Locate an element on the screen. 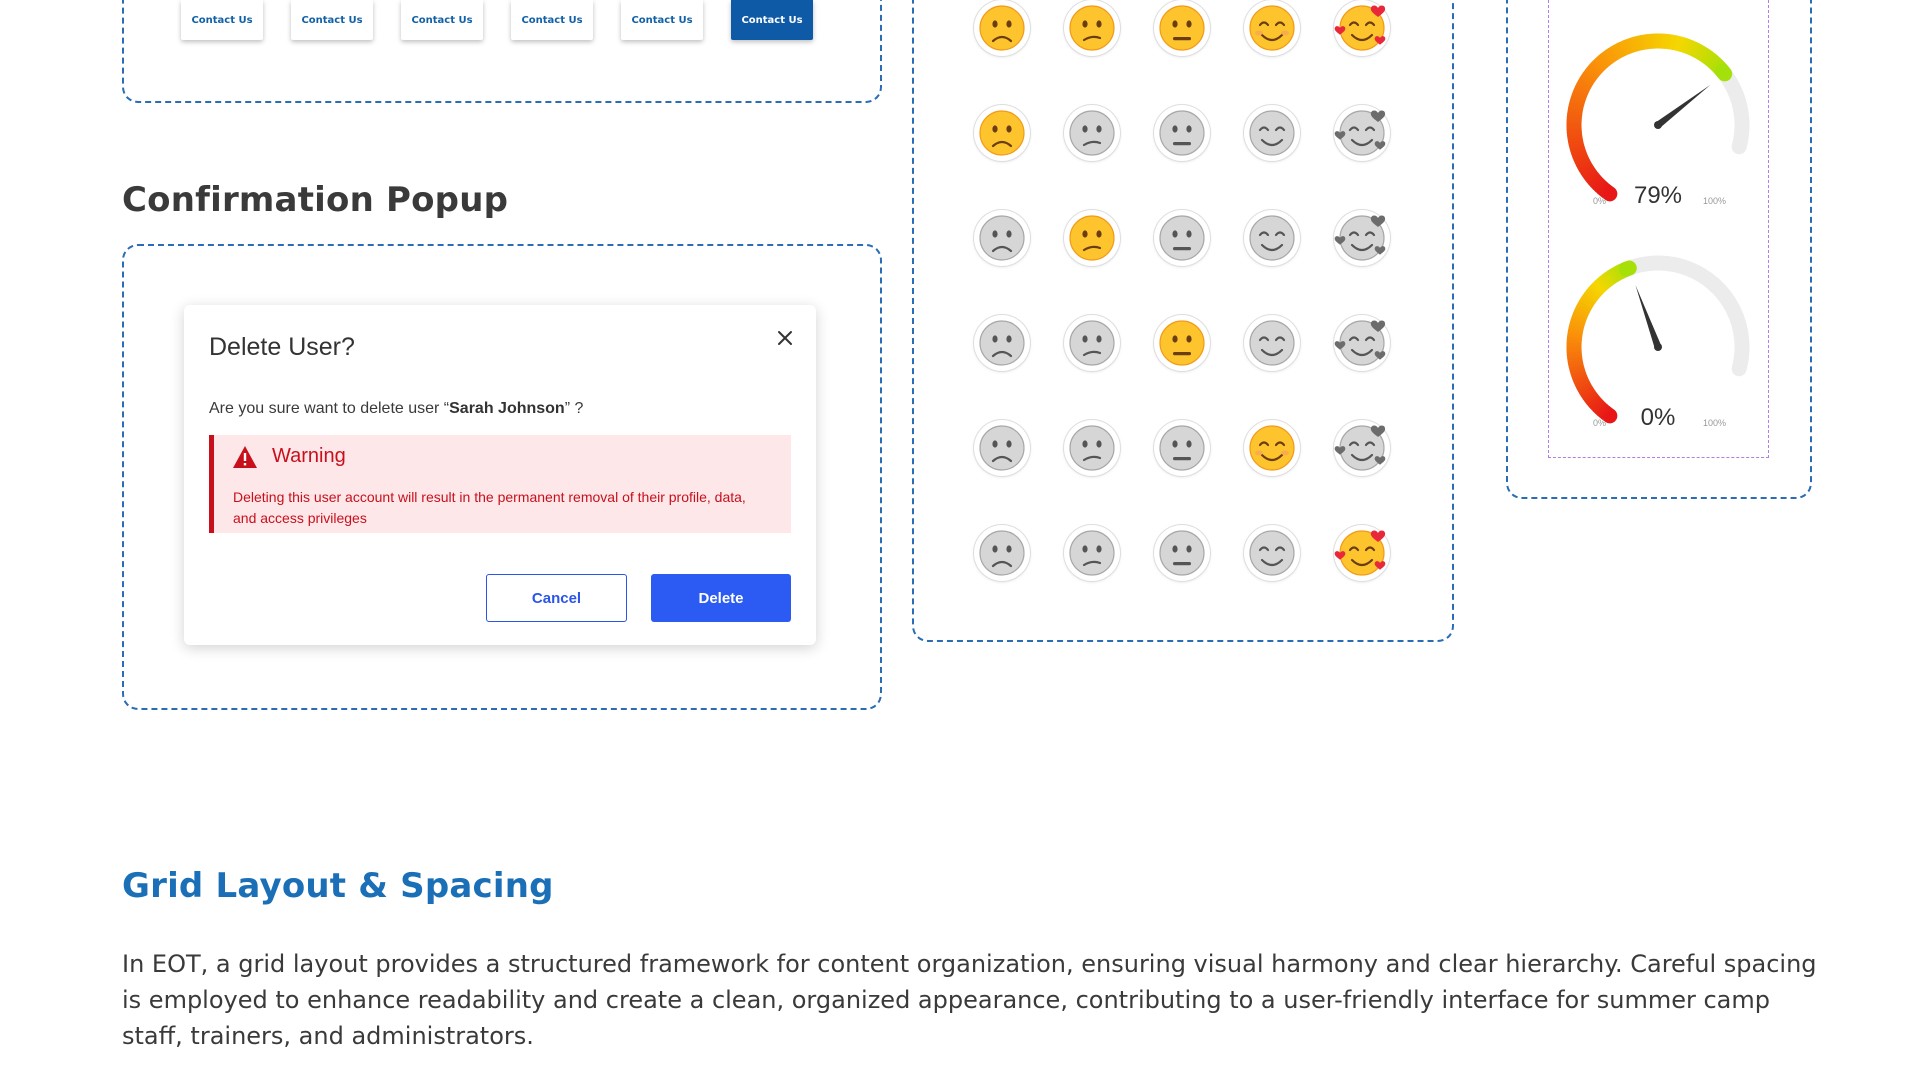 This screenshot has height=1080, width=1920. close-button is located at coordinates (785, 338).